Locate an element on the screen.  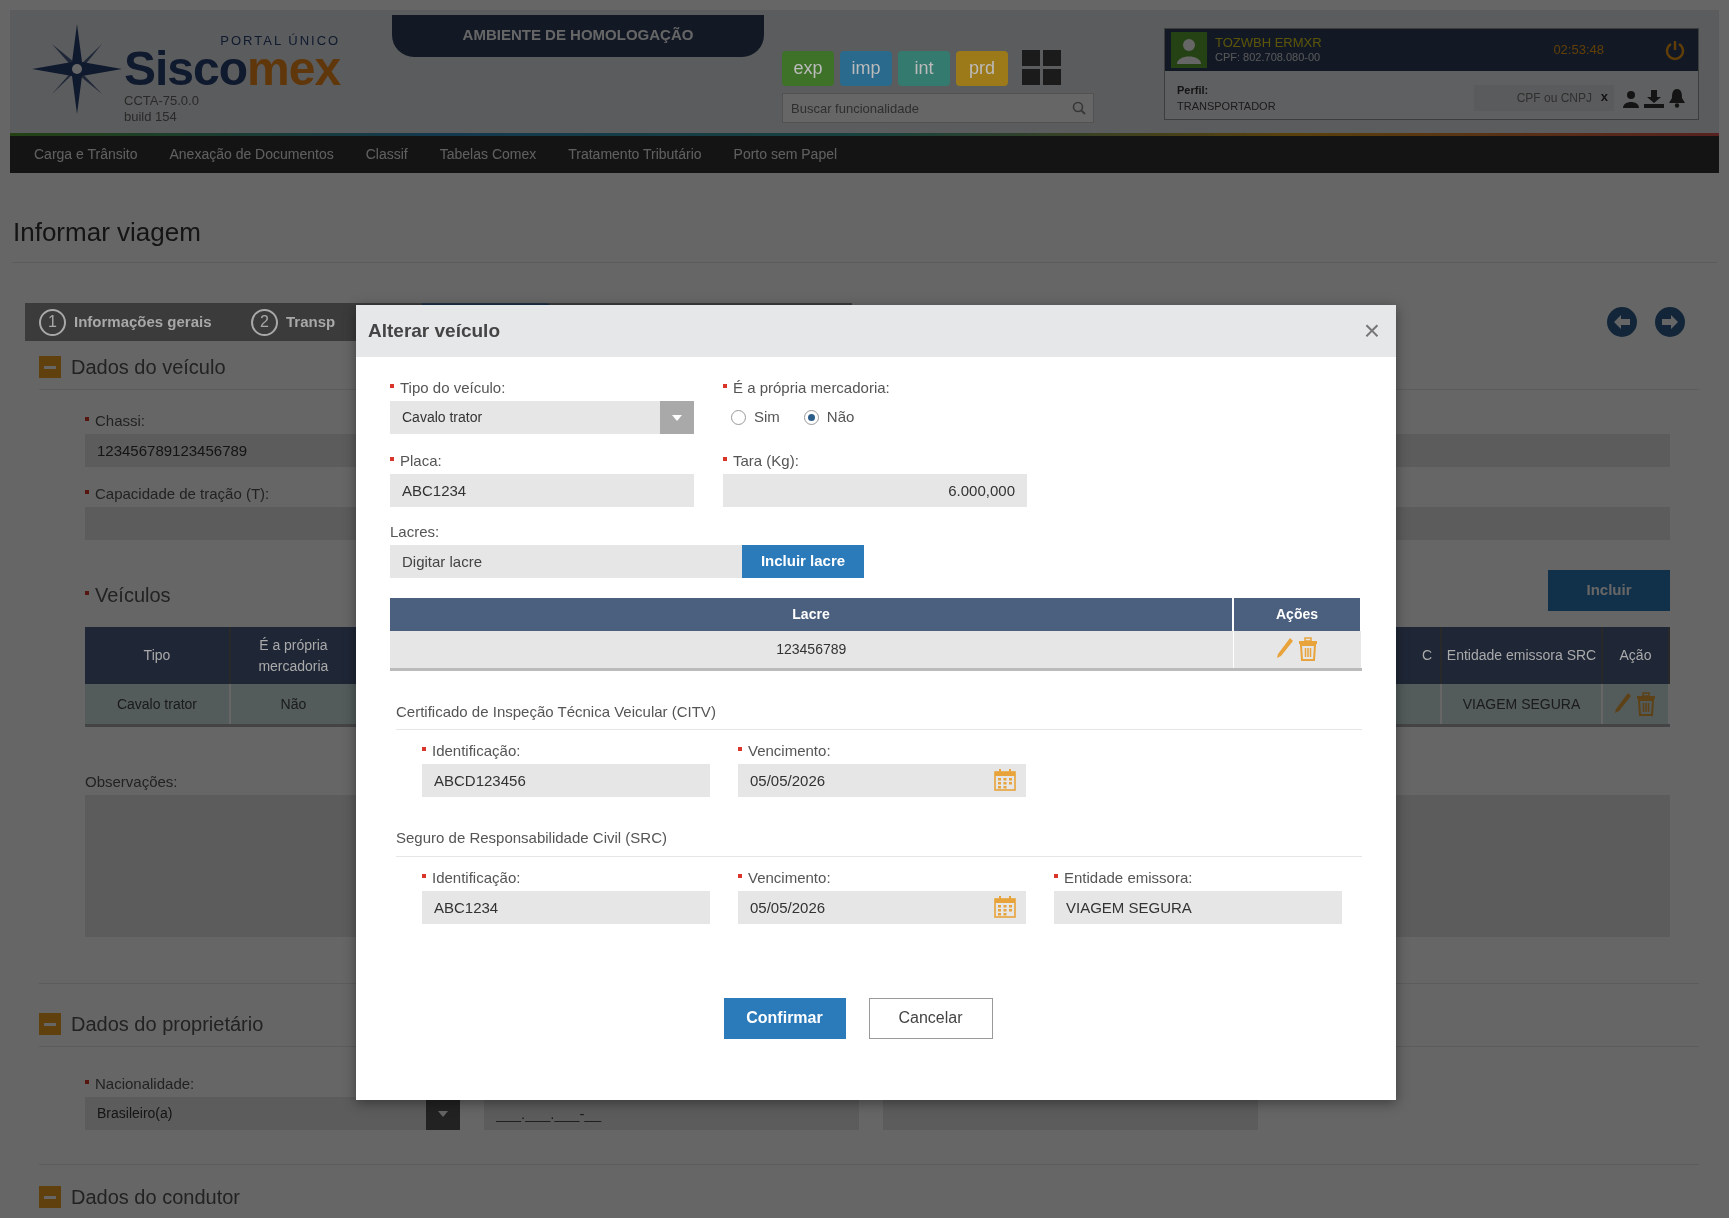
page-title: Informar viagem is located at coordinates (864, 240).